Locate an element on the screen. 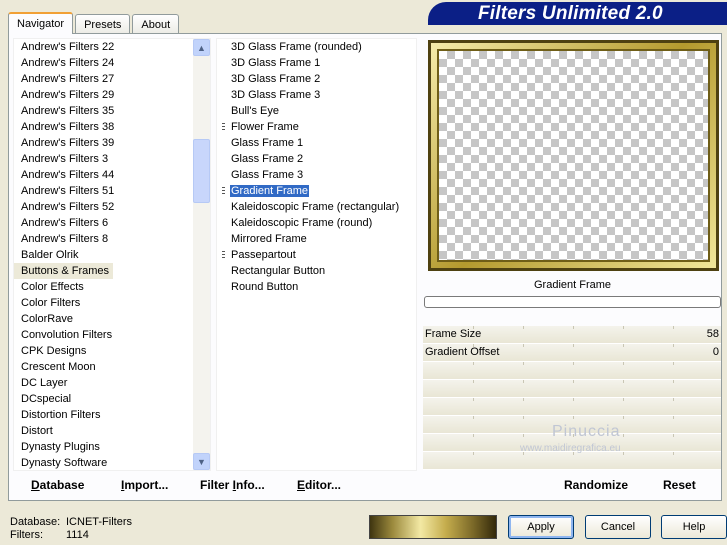  filter-item: Gradient Frame is located at coordinates (316, 191).